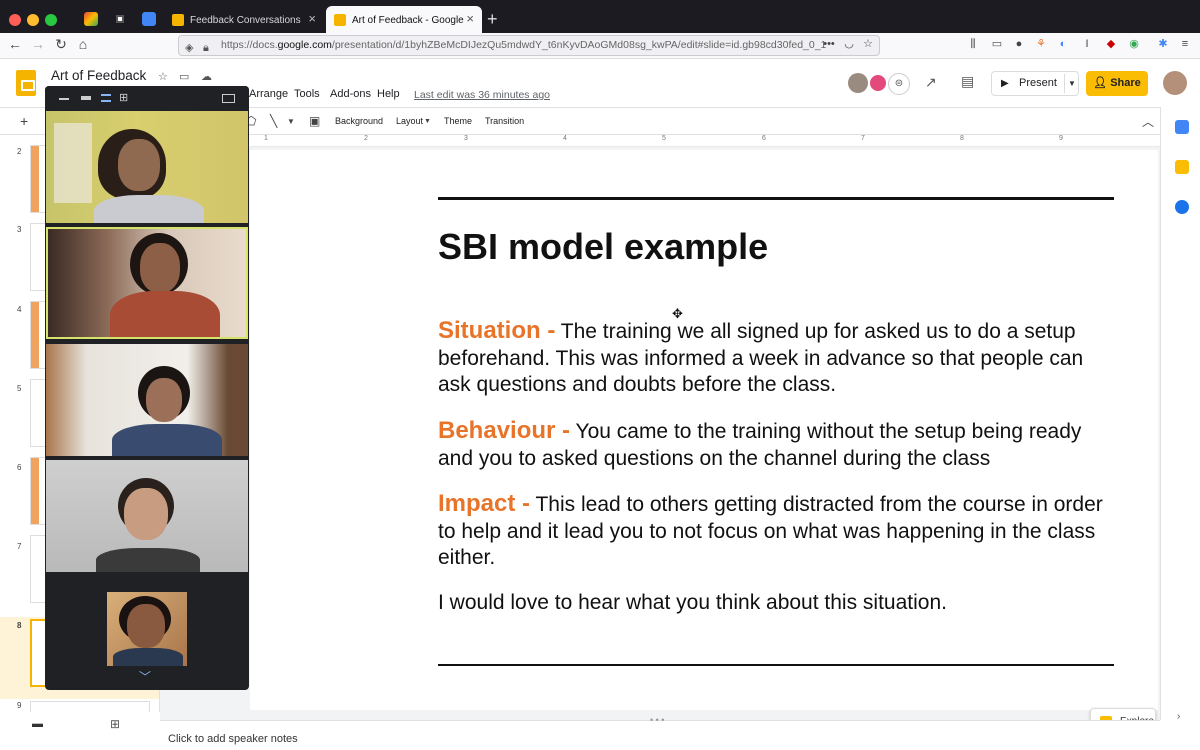  I want to click on meet-present-icon: ⊜, so click(899, 84).